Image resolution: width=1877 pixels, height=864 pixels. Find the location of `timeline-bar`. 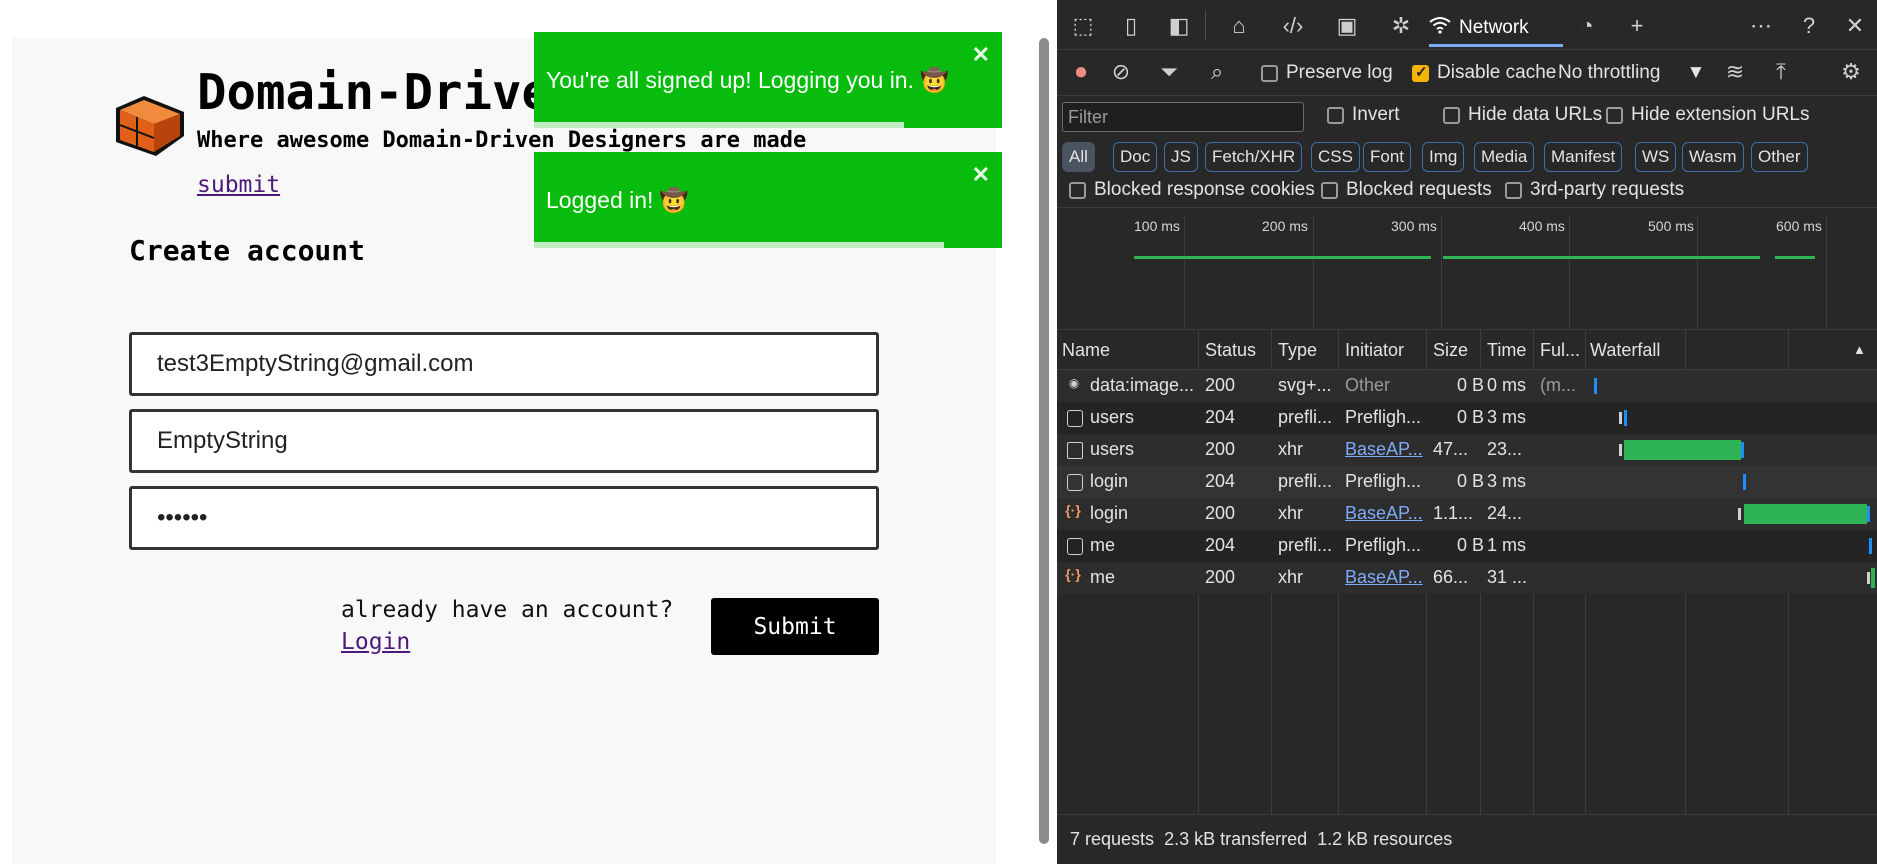

timeline-bar is located at coordinates (1282, 257).